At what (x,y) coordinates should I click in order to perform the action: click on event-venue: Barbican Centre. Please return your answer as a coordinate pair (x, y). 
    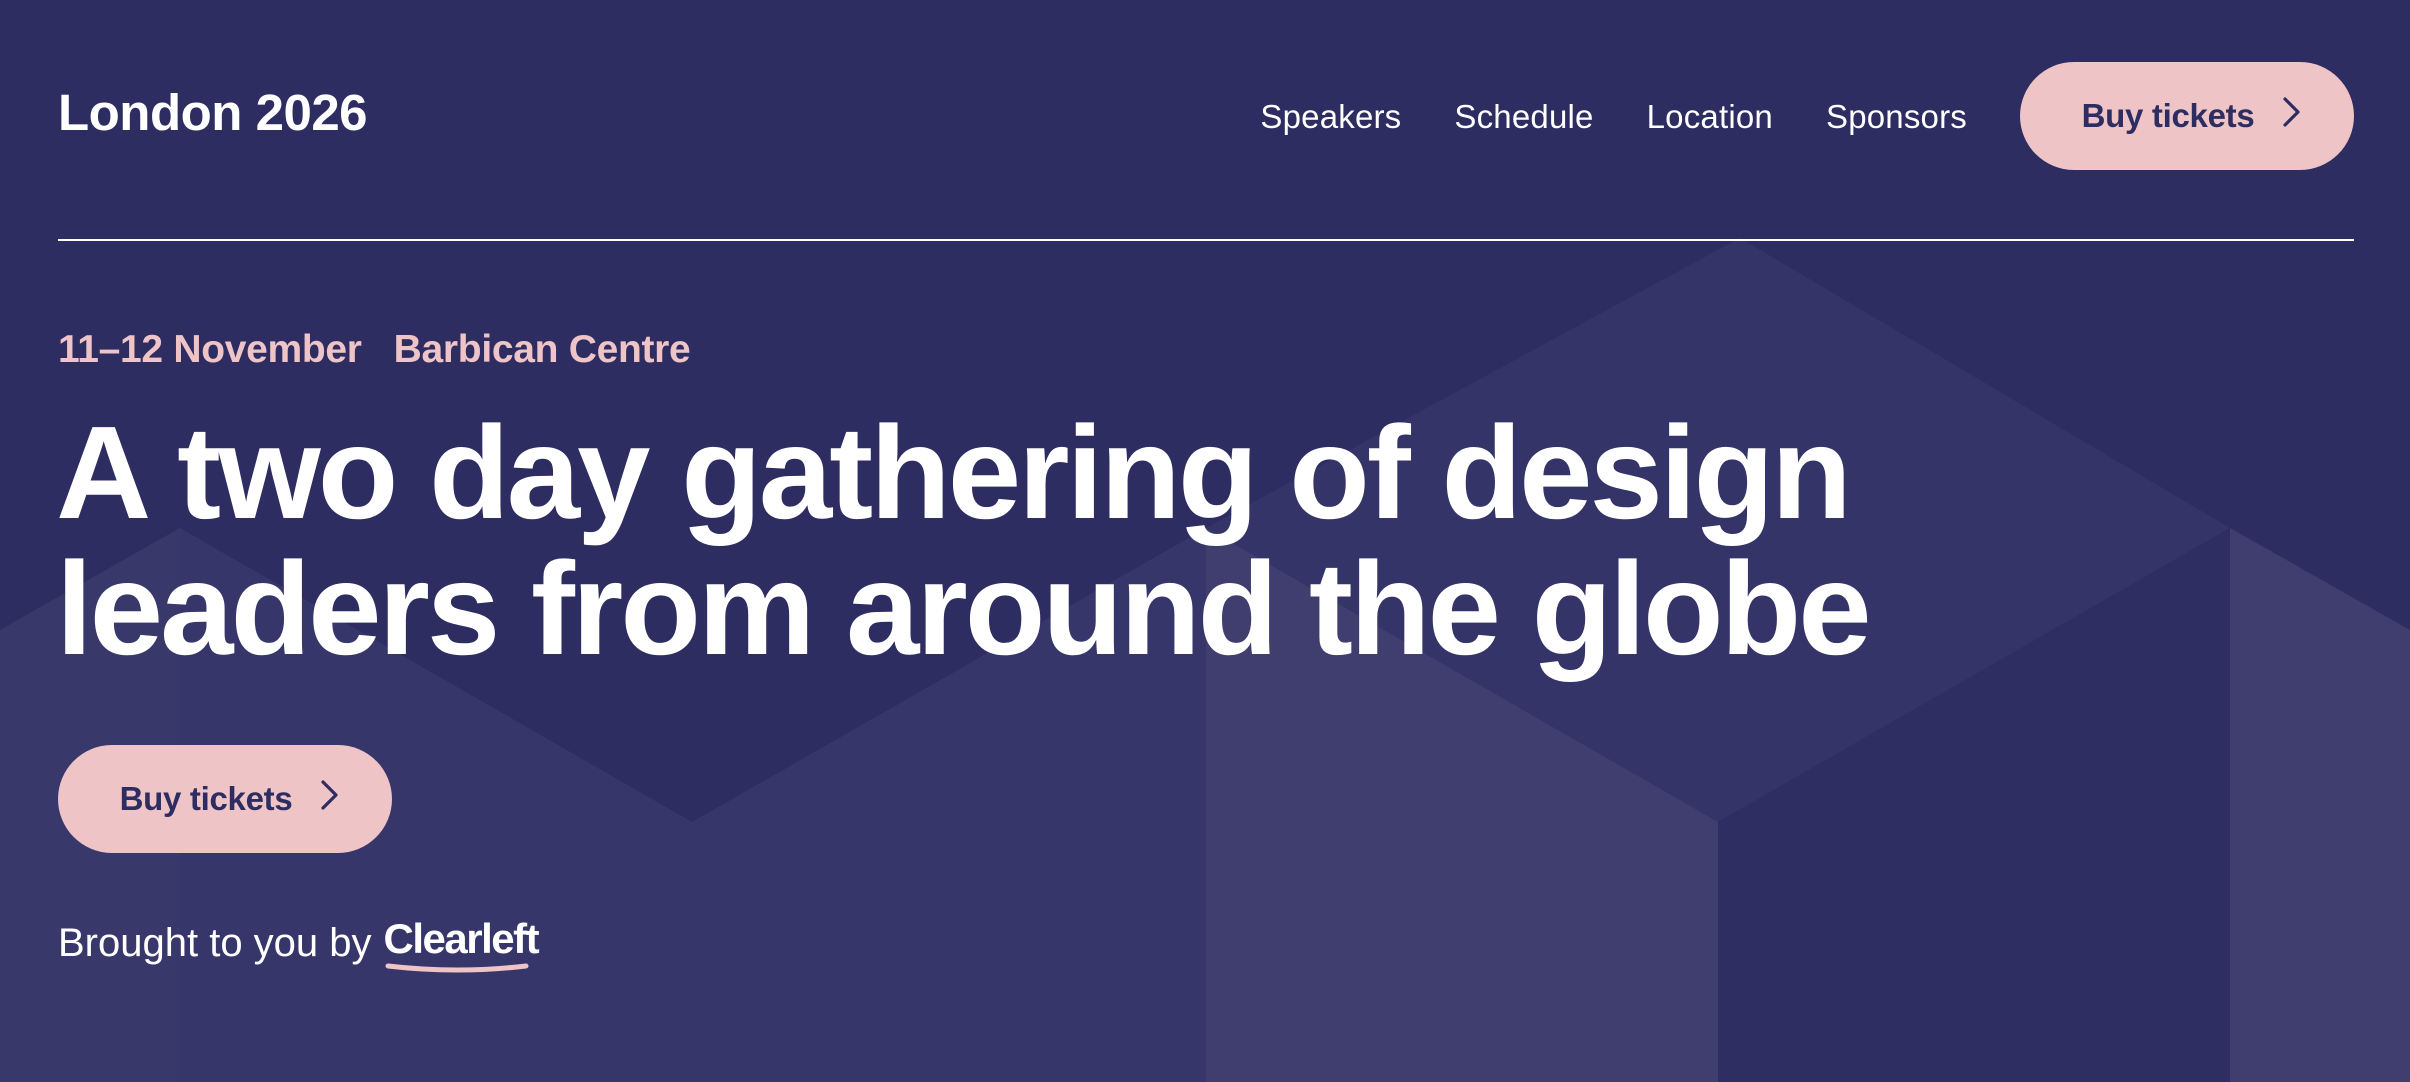
    Looking at the image, I should click on (542, 349).